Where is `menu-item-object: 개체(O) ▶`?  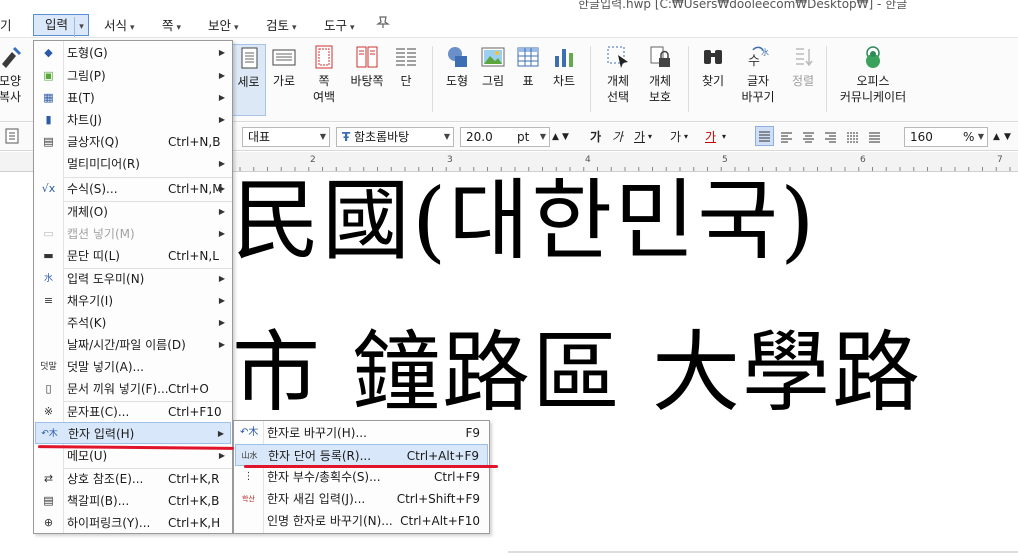
menu-item-object: 개체(O) ▶ is located at coordinates (133, 212).